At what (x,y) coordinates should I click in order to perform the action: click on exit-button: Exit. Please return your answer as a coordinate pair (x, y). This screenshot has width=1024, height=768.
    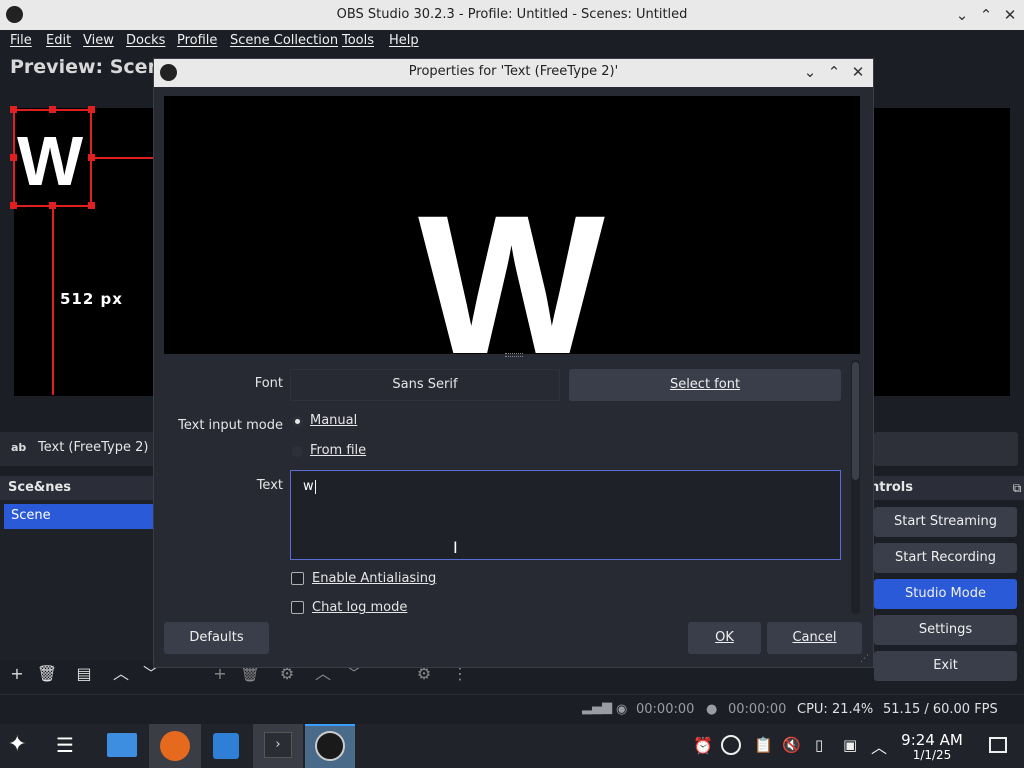
    Looking at the image, I should click on (945, 666).